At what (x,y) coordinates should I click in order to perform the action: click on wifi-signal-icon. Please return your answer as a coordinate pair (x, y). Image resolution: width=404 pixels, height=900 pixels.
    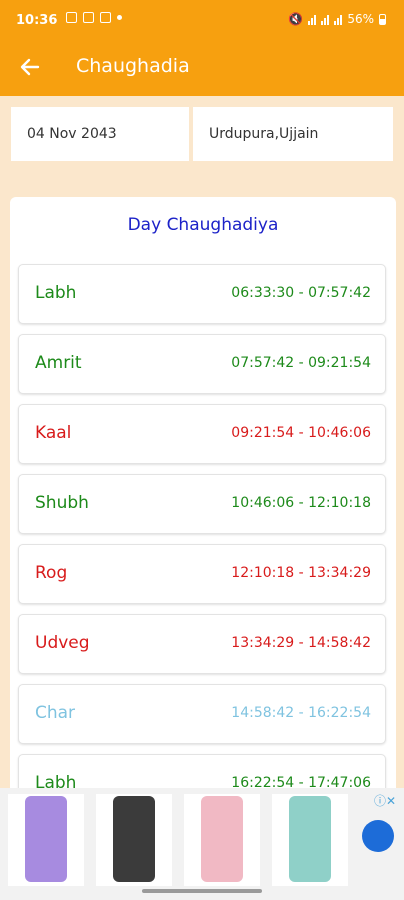
    Looking at the image, I should click on (338, 19).